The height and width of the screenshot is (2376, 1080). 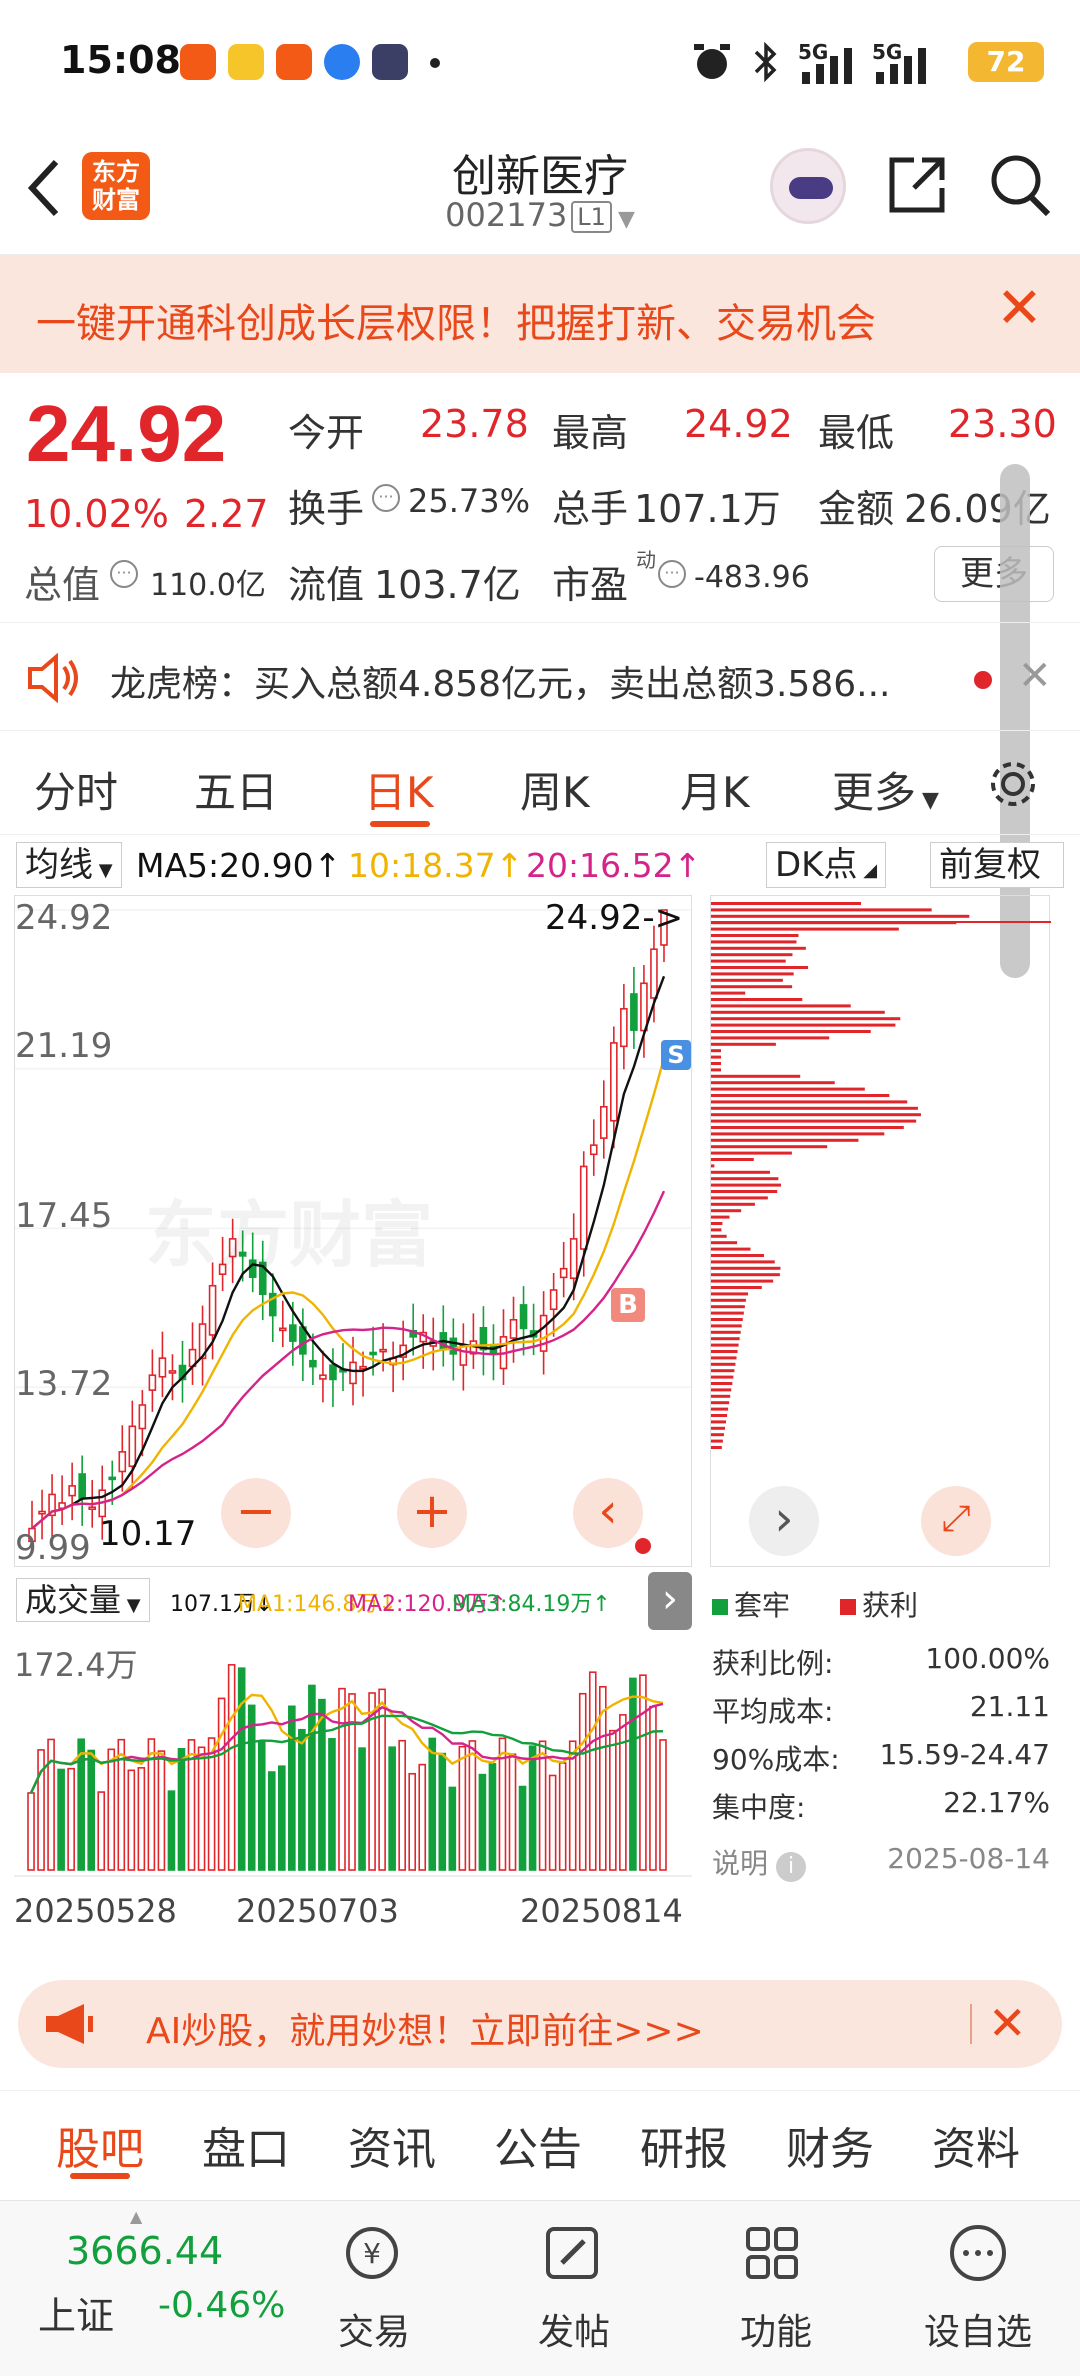 I want to click on ai-promo-bar: AI炒股，就用妙想！立即前往>>> ✕, so click(x=540, y=2024).